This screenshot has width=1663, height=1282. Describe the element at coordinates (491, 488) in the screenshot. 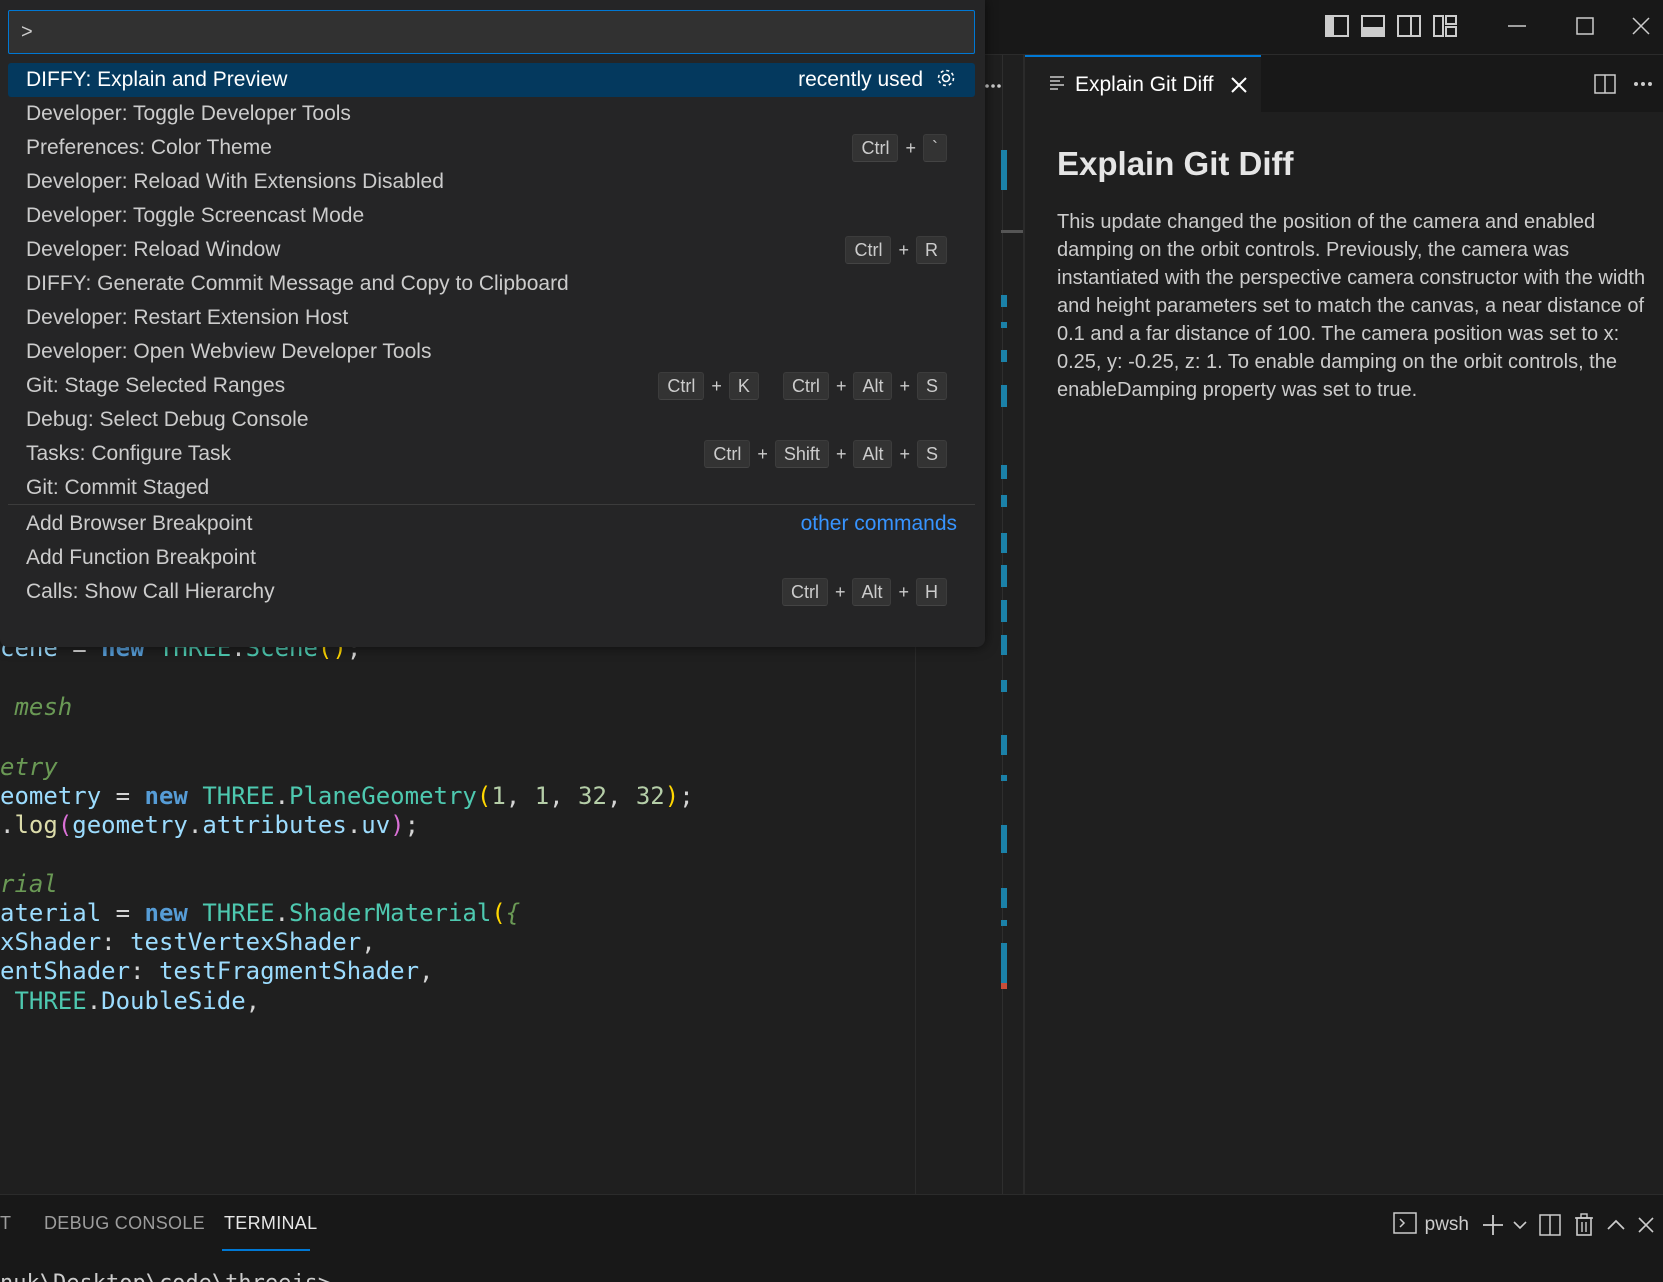

I see `command-item-git-commit-staged: Git: Commit Staged` at that location.